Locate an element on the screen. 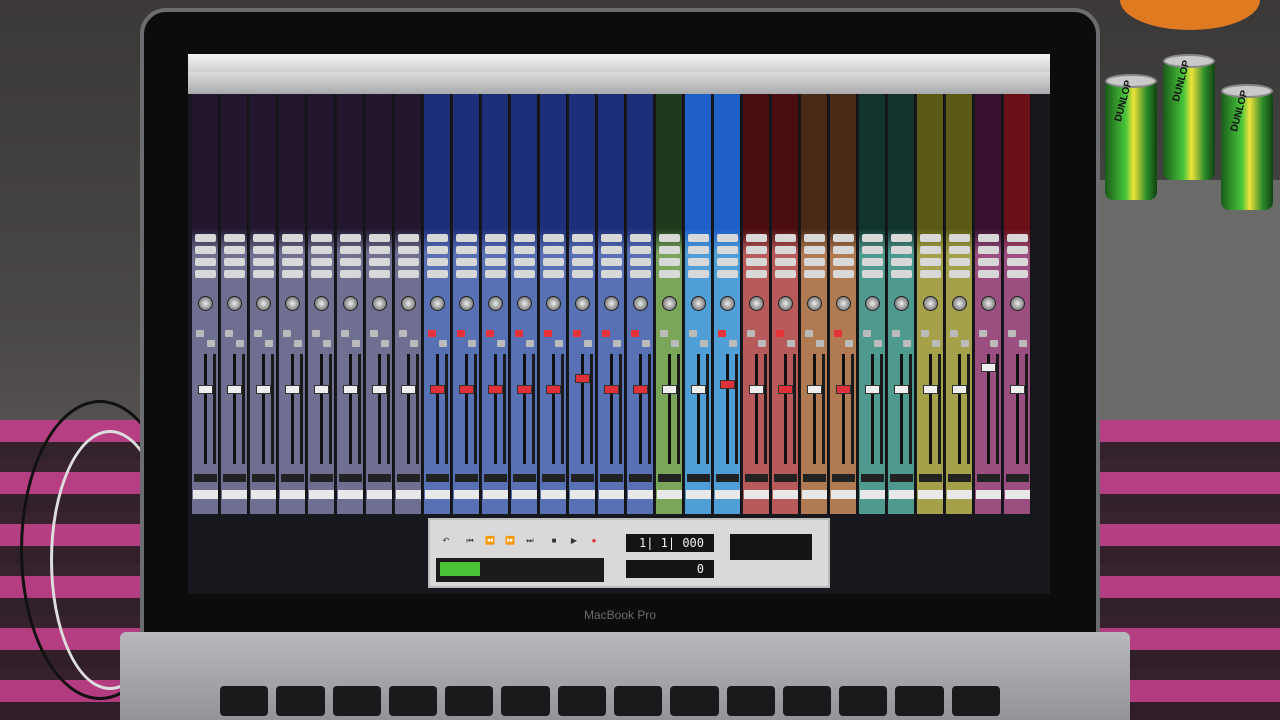 The width and height of the screenshot is (1280, 720). online-icon: ↶ is located at coordinates (446, 541).